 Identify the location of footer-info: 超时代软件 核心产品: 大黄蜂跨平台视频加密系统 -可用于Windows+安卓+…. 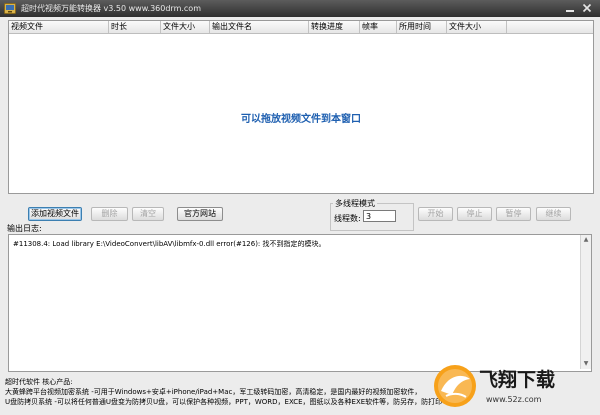
(223, 392).